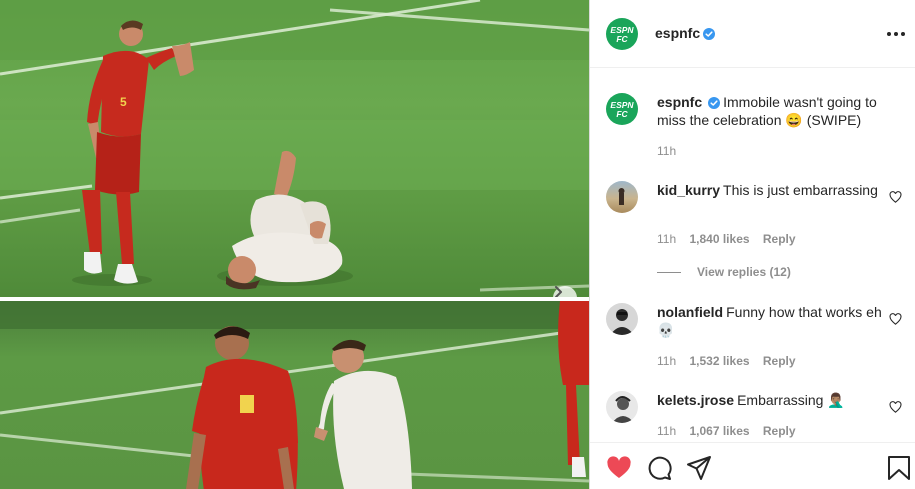 This screenshot has height=489, width=915. I want to click on view-replies-label: View replies (12), so click(744, 272).